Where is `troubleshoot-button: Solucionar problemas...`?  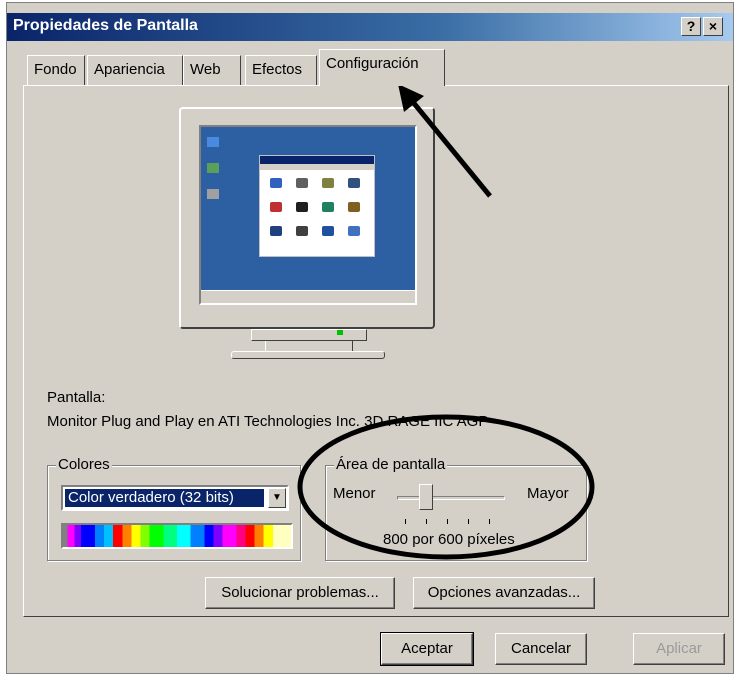
troubleshoot-button: Solucionar problemas... is located at coordinates (300, 593).